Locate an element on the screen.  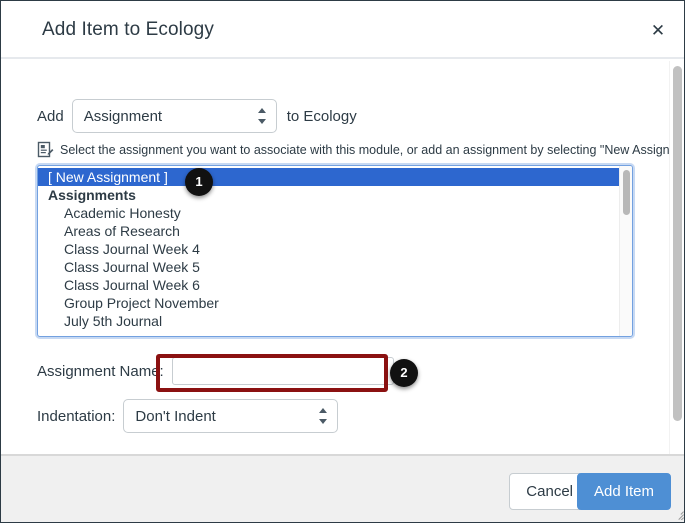
item-type-value: Assignment is located at coordinates (123, 116).